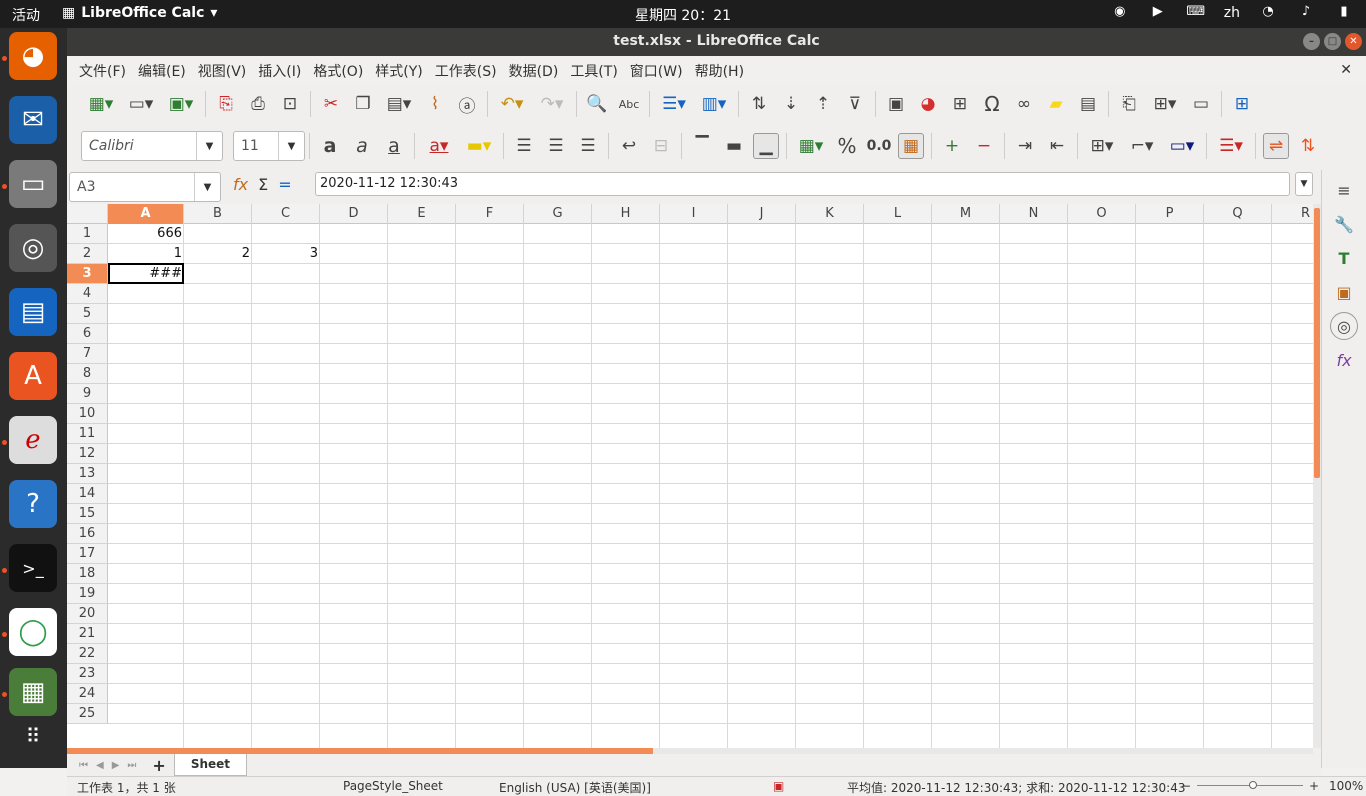 The width and height of the screenshot is (1366, 796). I want to click on thunderbird-icon: ✉, so click(33, 120).